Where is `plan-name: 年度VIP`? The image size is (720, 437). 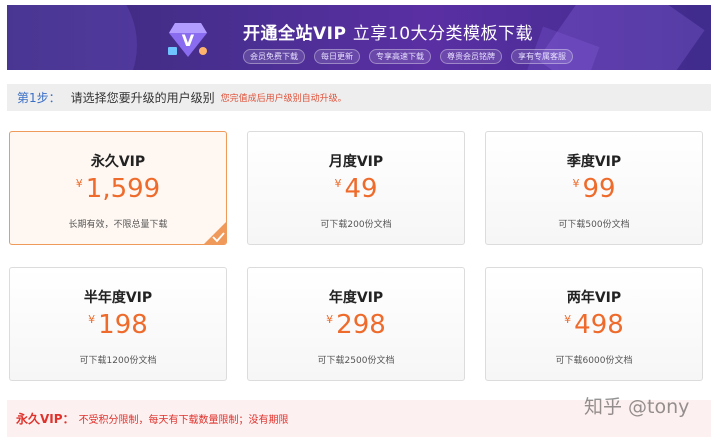 plan-name: 年度VIP is located at coordinates (356, 298).